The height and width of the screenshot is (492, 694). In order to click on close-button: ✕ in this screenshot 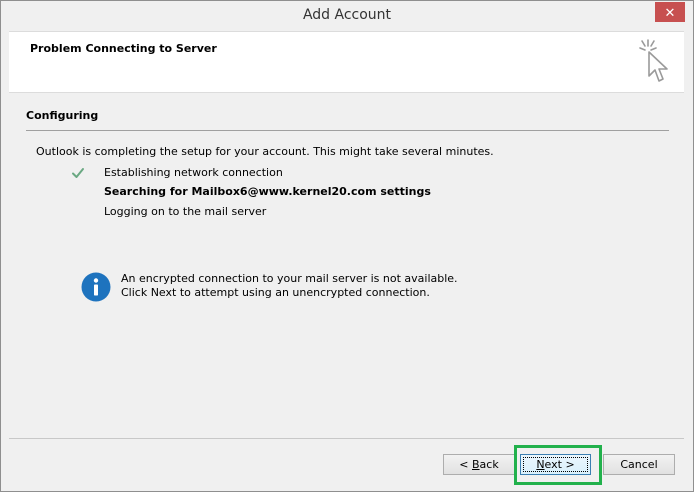, I will do `click(670, 12)`.